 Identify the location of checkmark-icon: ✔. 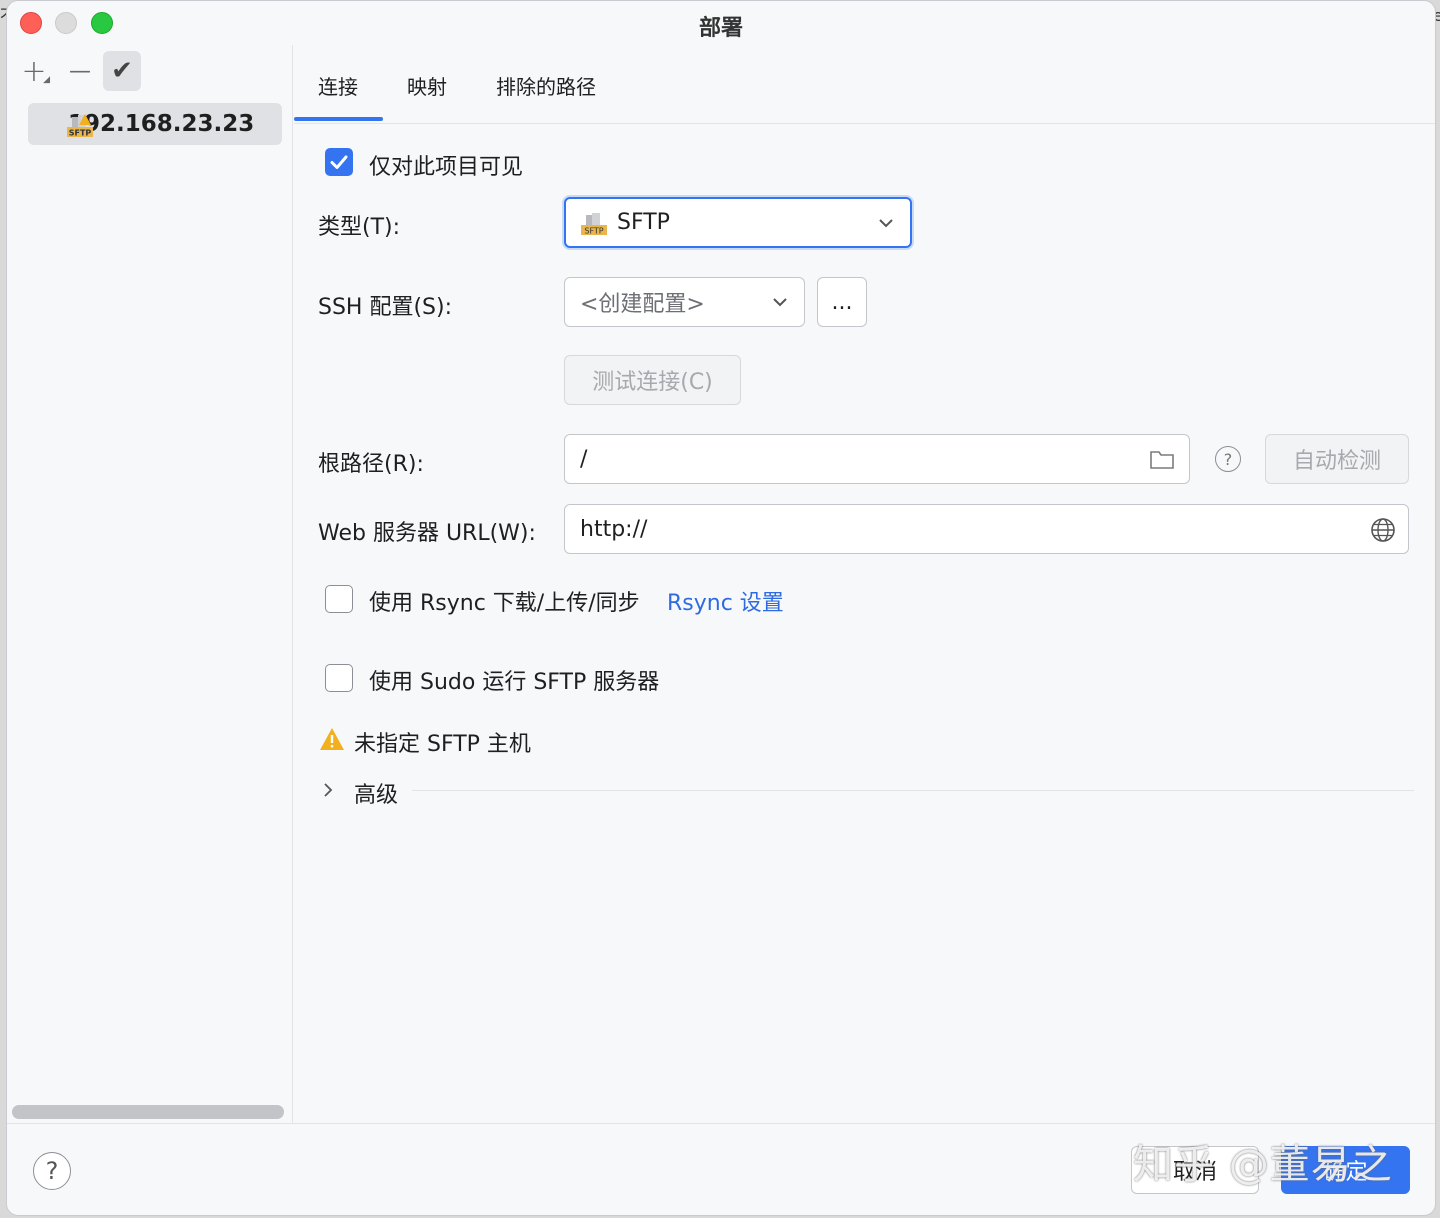
(122, 71).